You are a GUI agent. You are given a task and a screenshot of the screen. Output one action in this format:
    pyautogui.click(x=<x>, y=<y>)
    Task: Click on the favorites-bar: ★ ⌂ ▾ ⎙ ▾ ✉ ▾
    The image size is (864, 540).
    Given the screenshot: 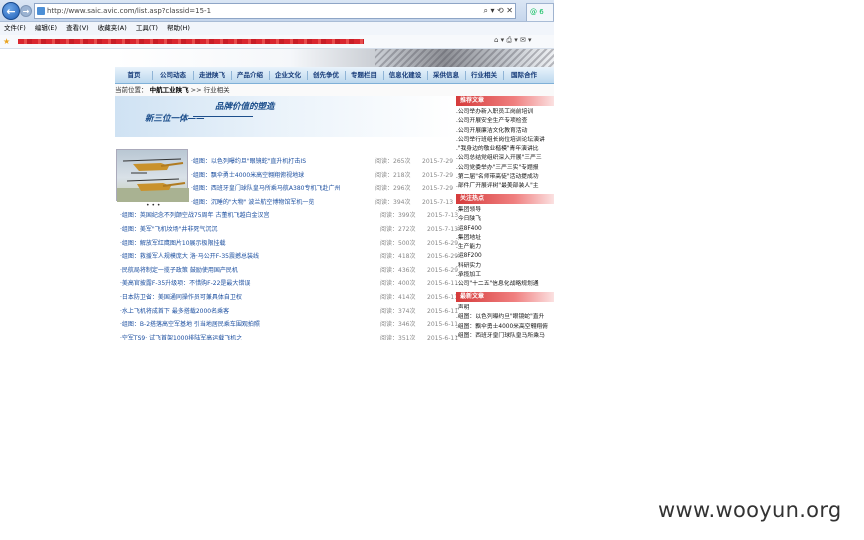 What is the action you would take?
    pyautogui.click(x=277, y=42)
    